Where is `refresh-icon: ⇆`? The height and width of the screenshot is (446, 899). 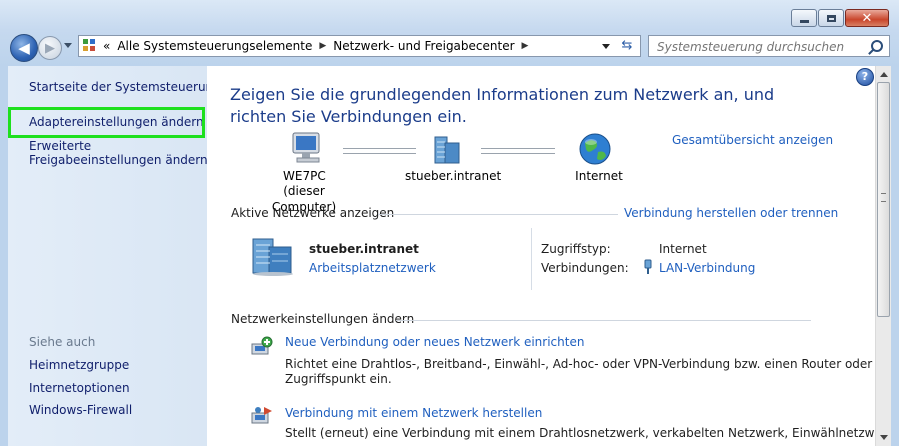 refresh-icon: ⇆ is located at coordinates (627, 46).